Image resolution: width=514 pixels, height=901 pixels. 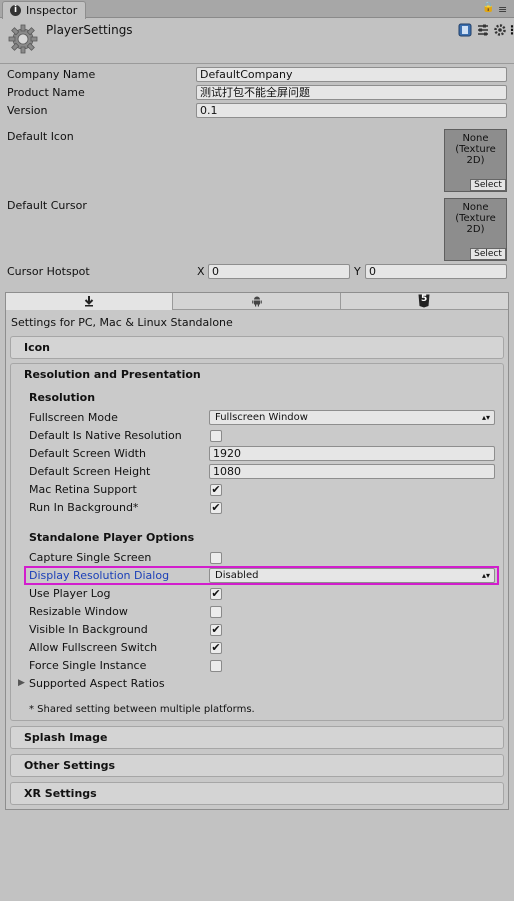 What do you see at coordinates (279, 271) in the screenshot?
I see `hotspot-x-field: 0` at bounding box center [279, 271].